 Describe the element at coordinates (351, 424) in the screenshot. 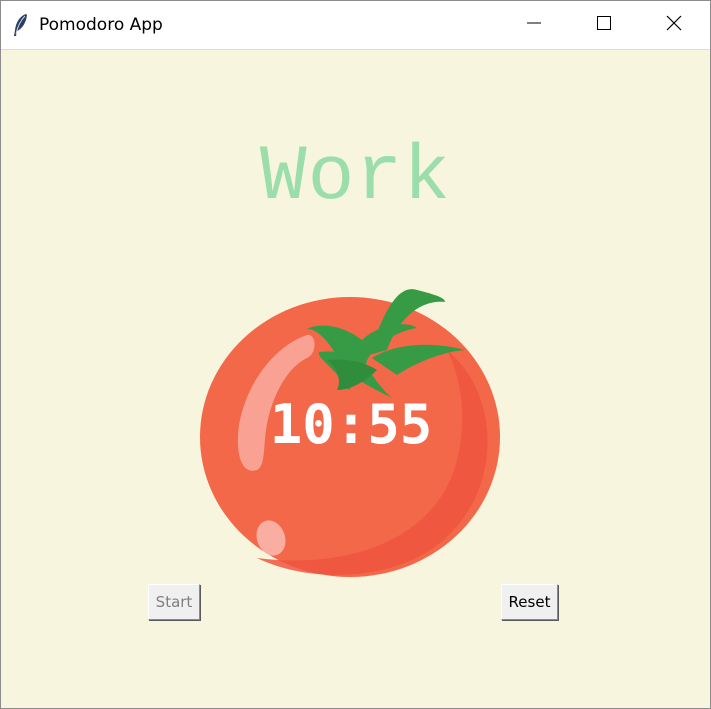

I see `timer-display: 10:55` at that location.